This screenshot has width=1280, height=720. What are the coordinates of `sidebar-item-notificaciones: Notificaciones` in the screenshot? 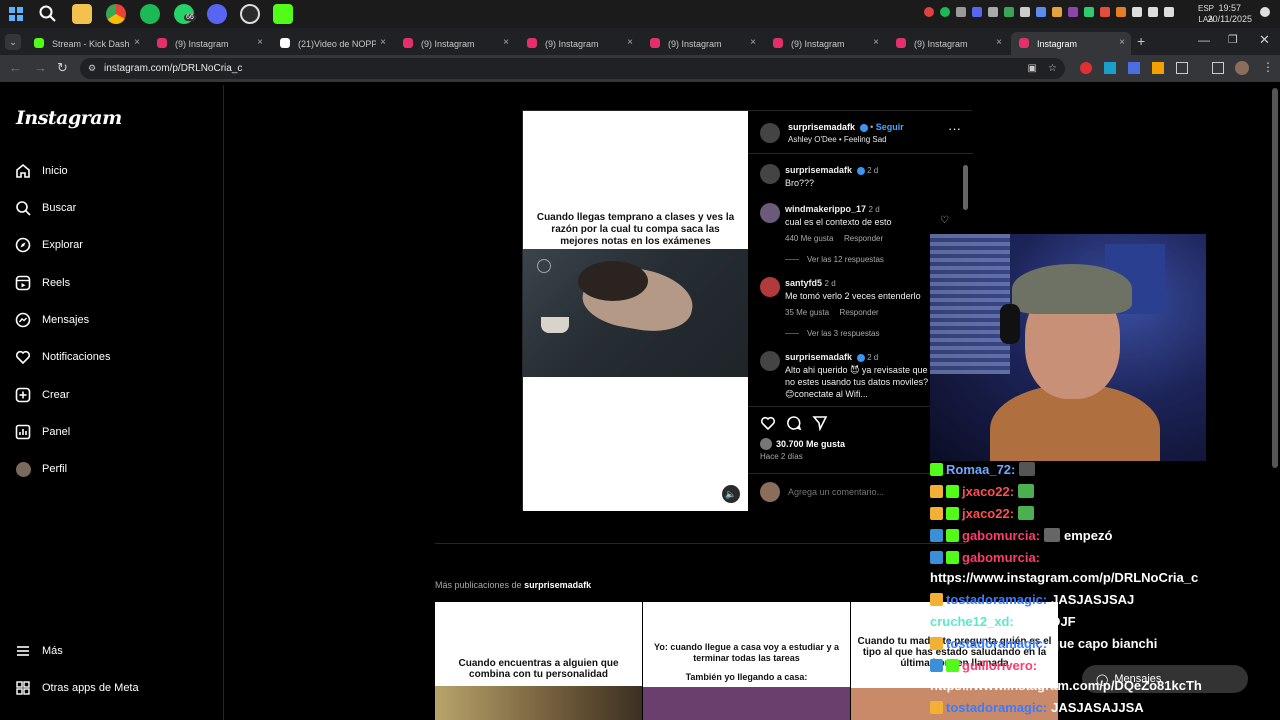 It's located at (62, 357).